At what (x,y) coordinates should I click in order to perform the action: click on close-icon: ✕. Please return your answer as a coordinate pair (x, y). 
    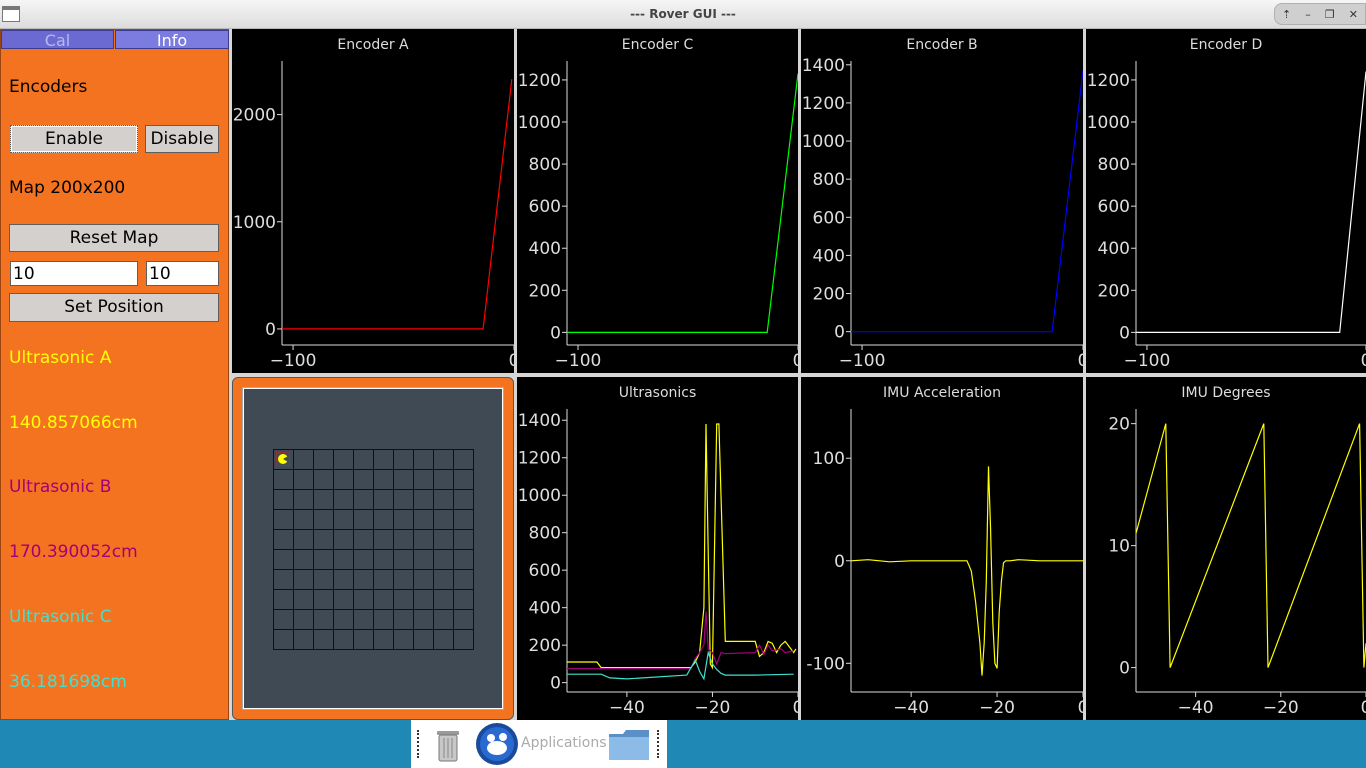
    Looking at the image, I should click on (1353, 14).